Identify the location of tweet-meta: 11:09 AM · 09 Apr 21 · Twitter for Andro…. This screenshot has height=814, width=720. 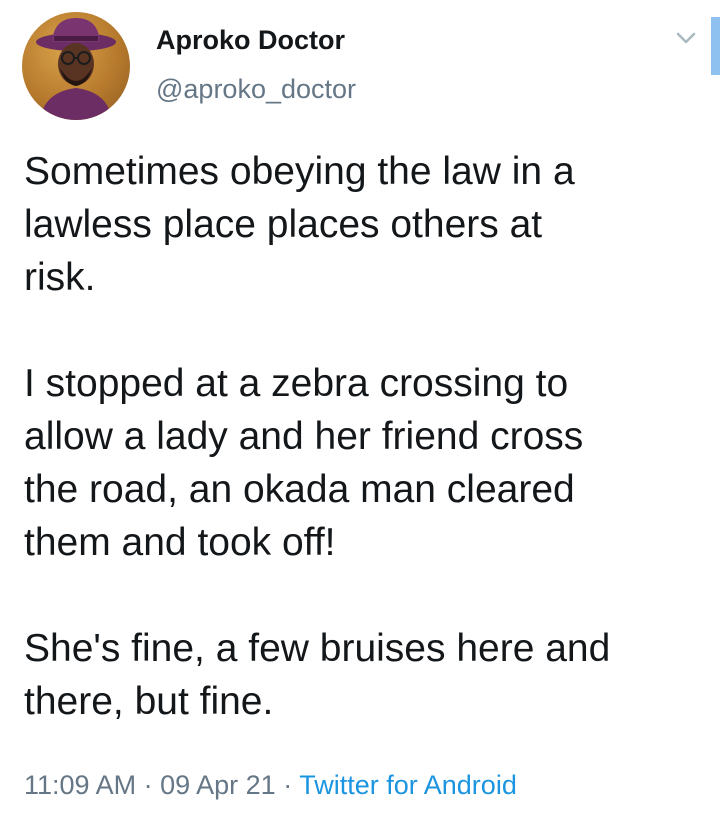
(270, 785).